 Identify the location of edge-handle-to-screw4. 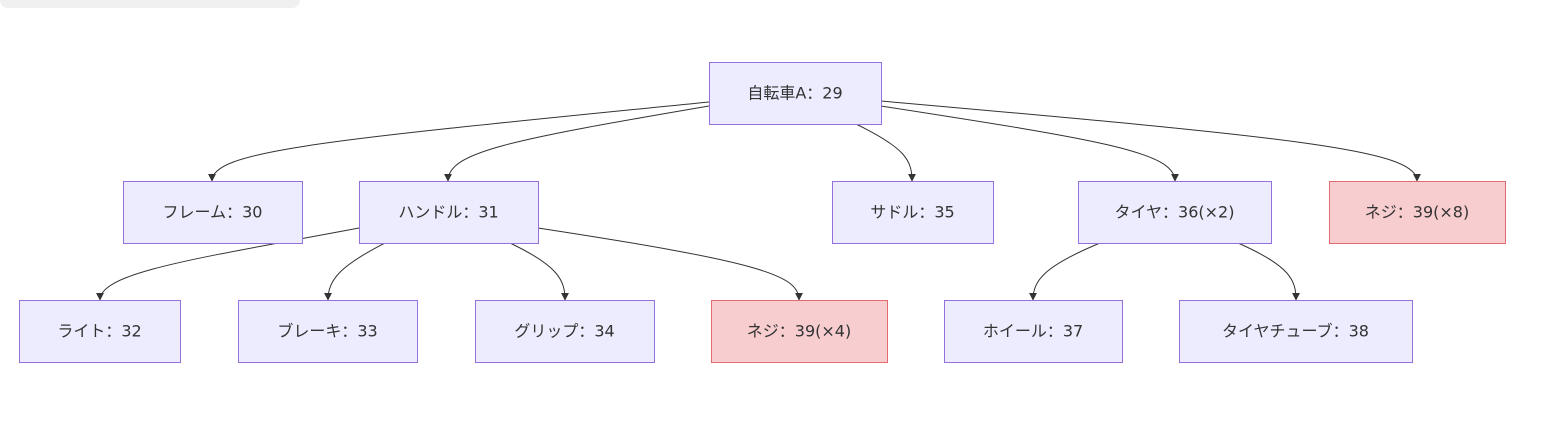
(670, 264).